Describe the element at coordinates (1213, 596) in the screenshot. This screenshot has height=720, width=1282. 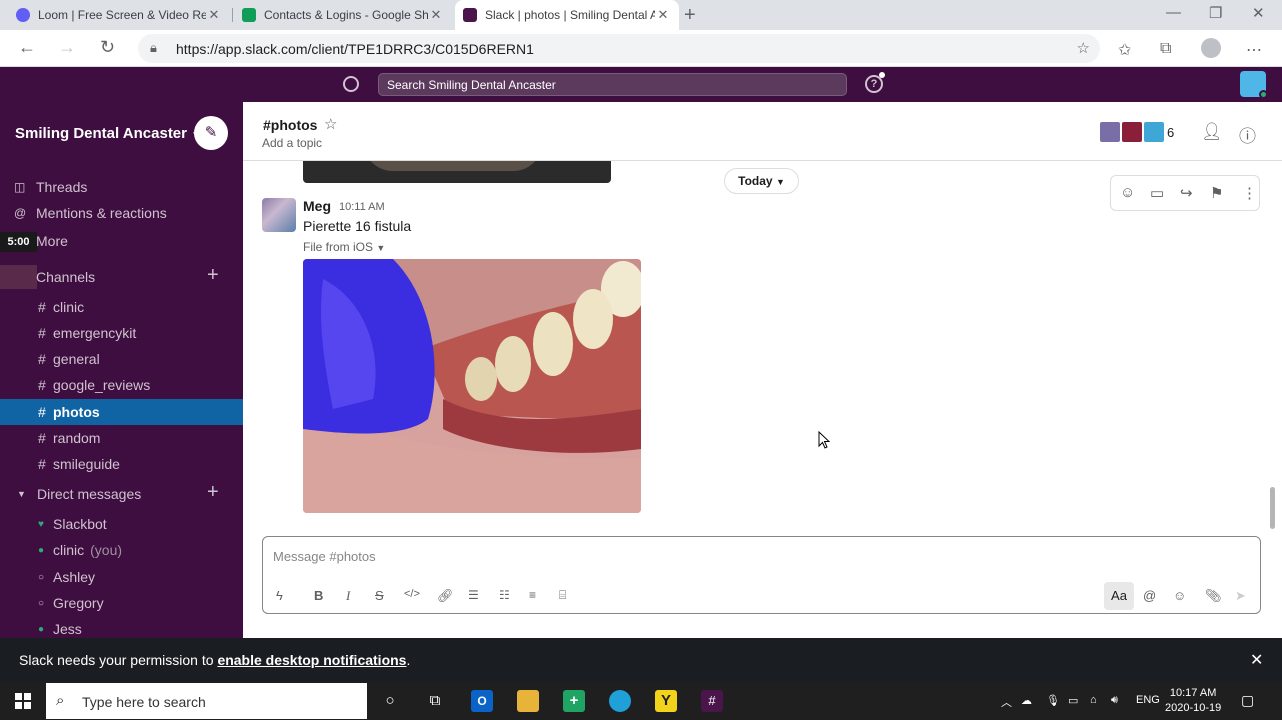
I see `attach-icon: 📎︎` at that location.